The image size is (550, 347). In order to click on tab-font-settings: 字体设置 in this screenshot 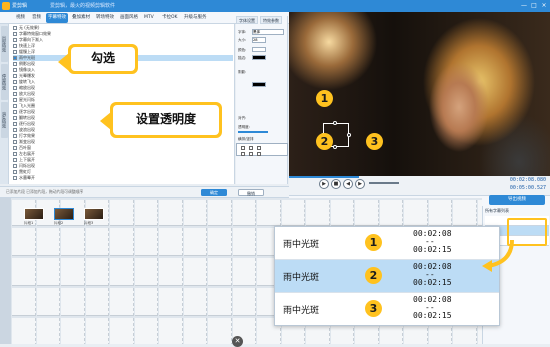, I will do `click(247, 20)`.